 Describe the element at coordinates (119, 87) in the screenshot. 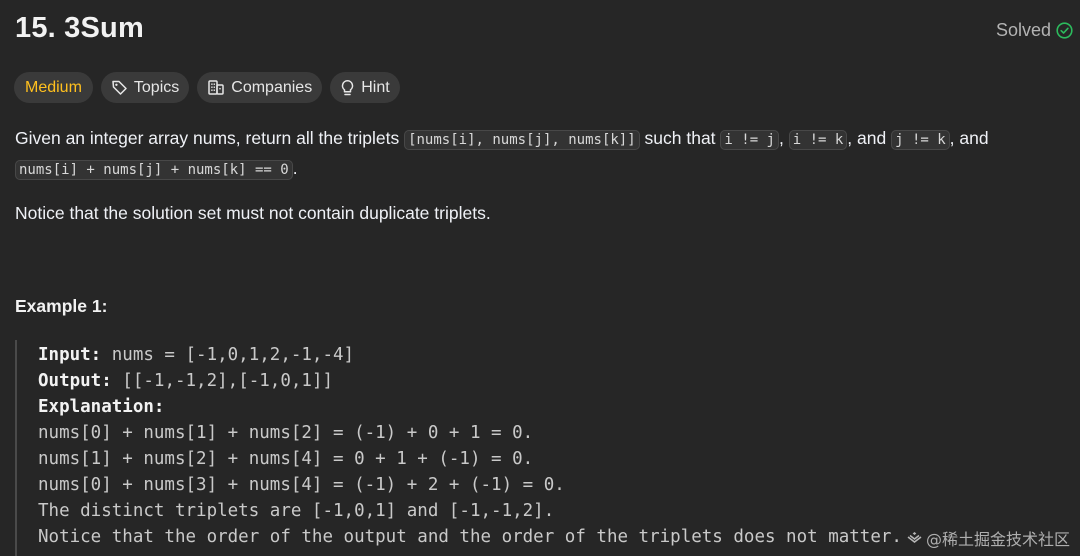

I see `tag-icon` at that location.